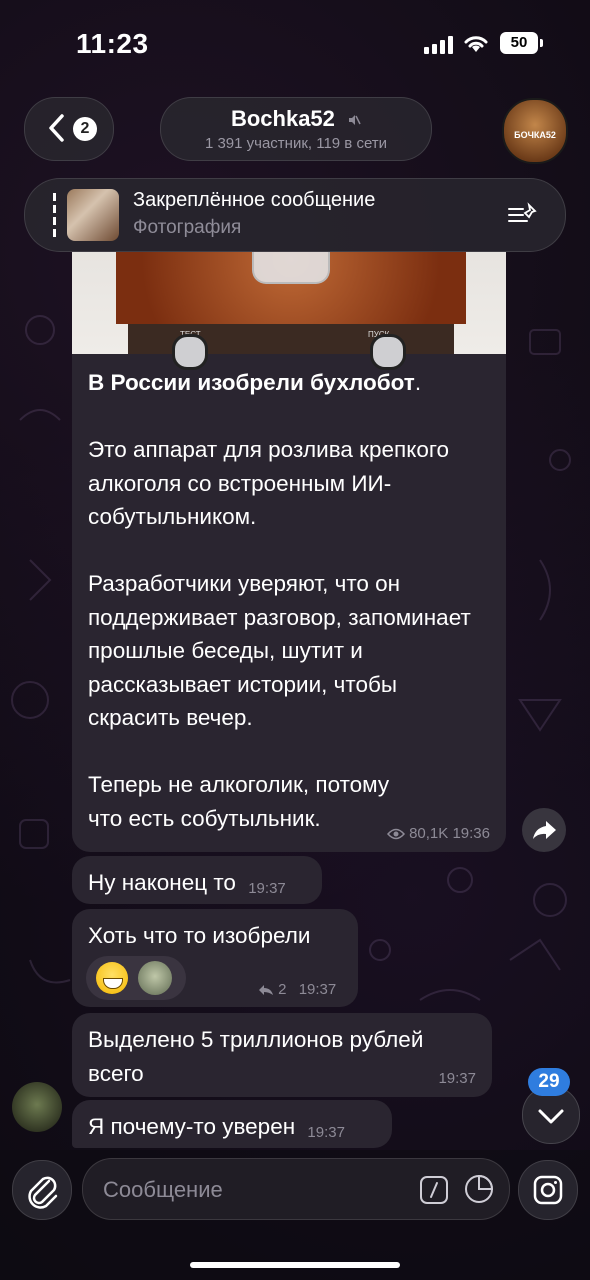 The height and width of the screenshot is (1280, 590). What do you see at coordinates (253, 1190) in the screenshot?
I see `message-input` at bounding box center [253, 1190].